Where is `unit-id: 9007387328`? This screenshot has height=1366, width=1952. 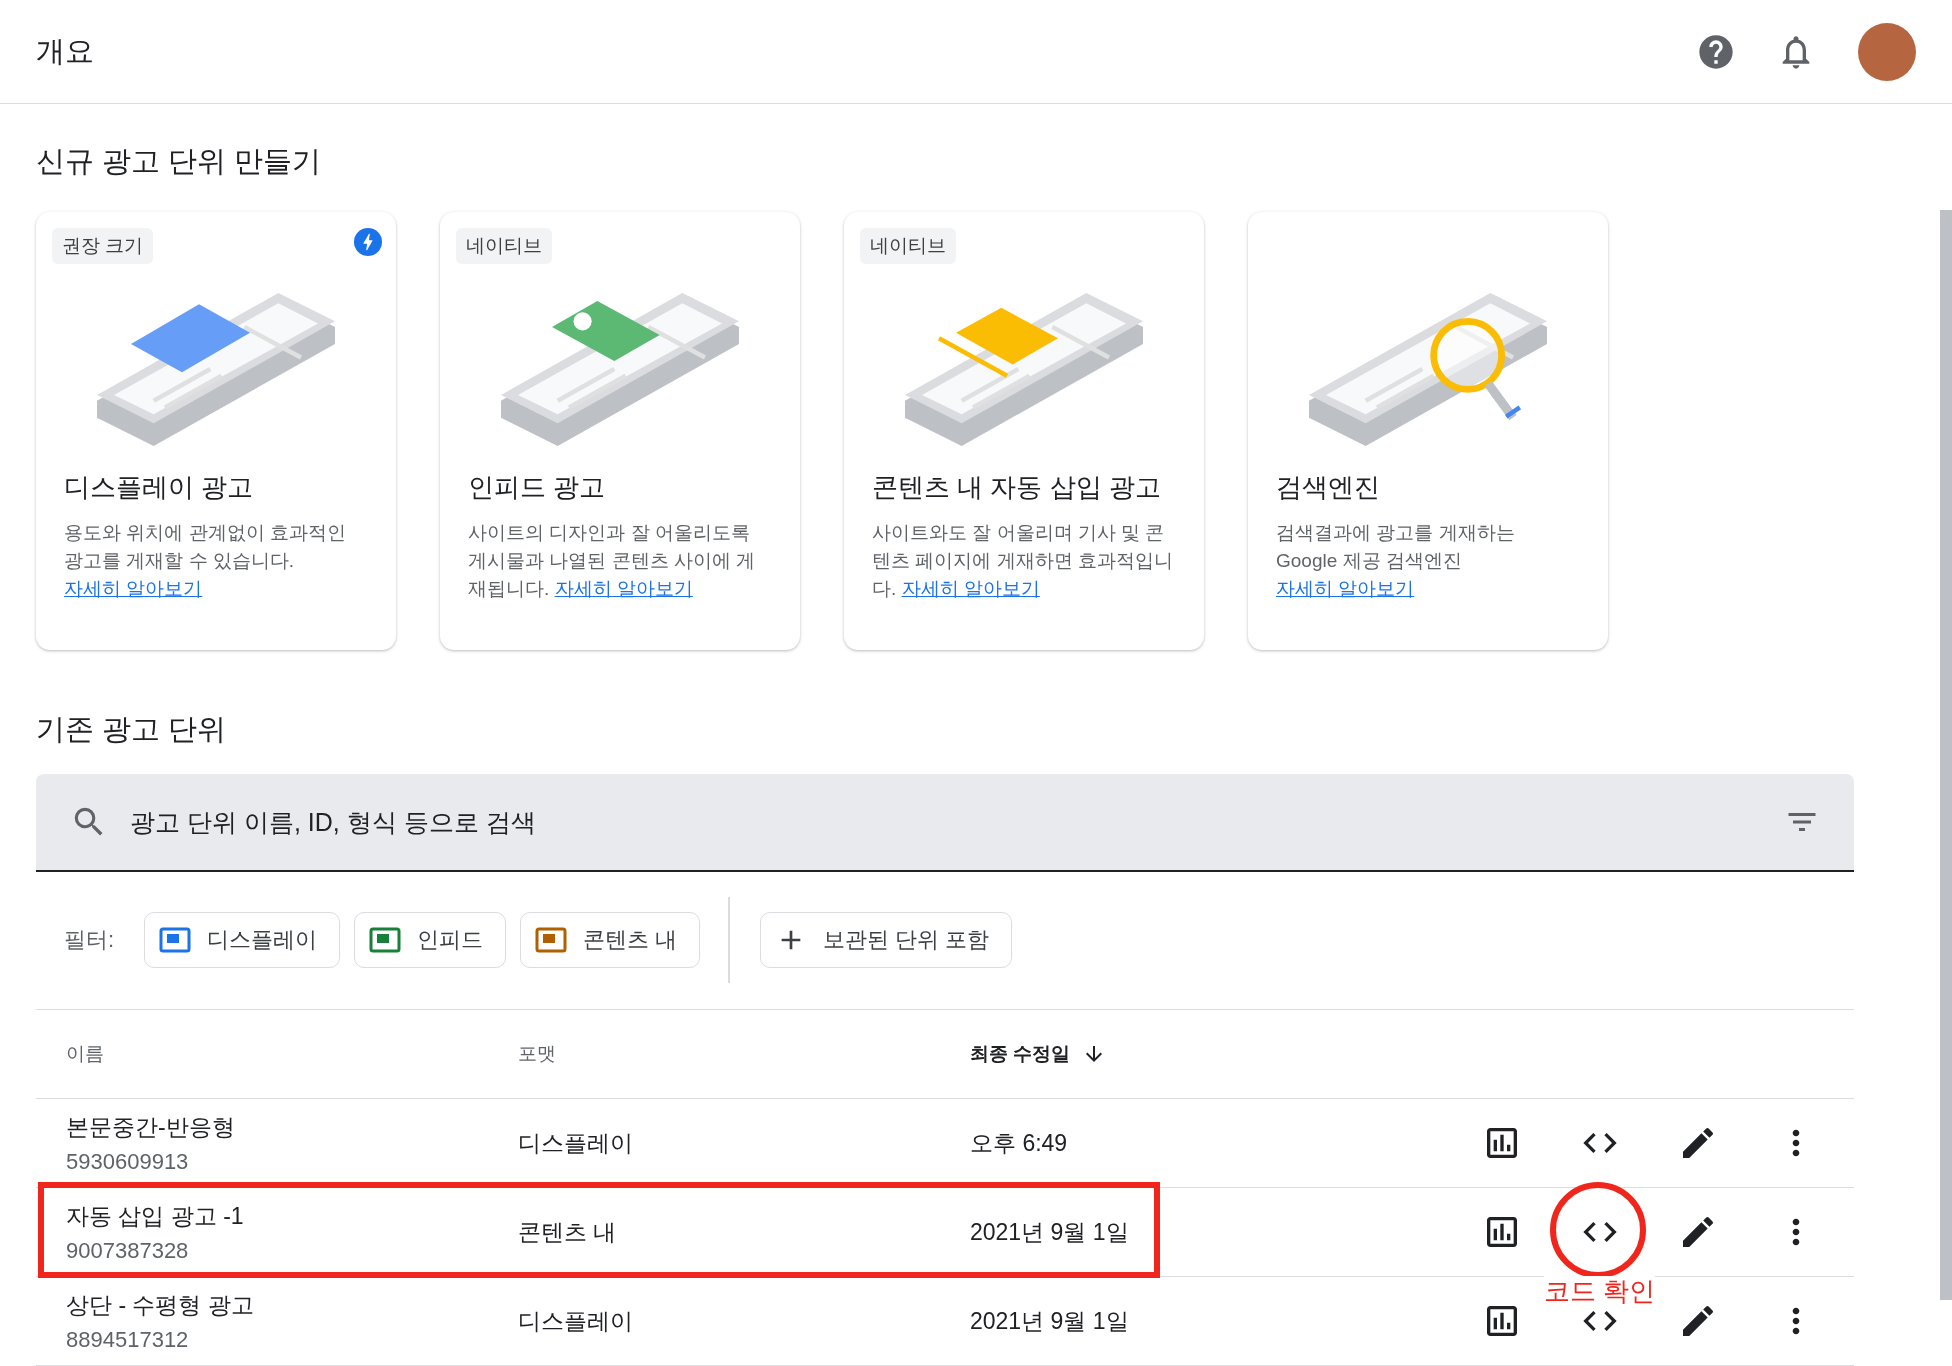
unit-id: 9007387328 is located at coordinates (128, 1250).